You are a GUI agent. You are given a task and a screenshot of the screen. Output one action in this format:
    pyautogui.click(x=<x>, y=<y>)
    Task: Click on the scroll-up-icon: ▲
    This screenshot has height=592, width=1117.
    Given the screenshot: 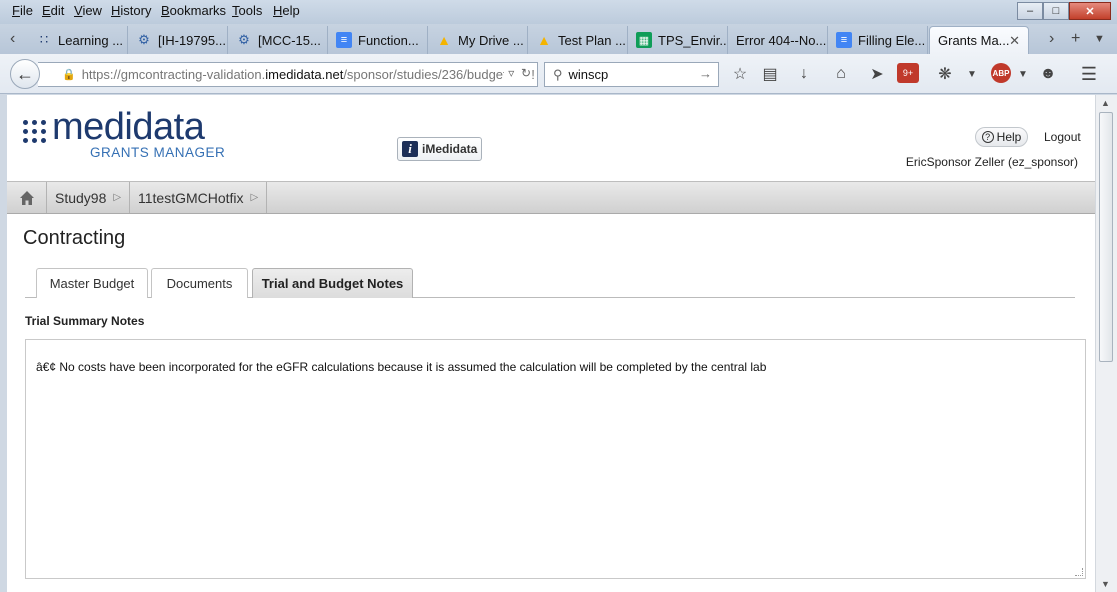 What is the action you would take?
    pyautogui.click(x=1105, y=103)
    